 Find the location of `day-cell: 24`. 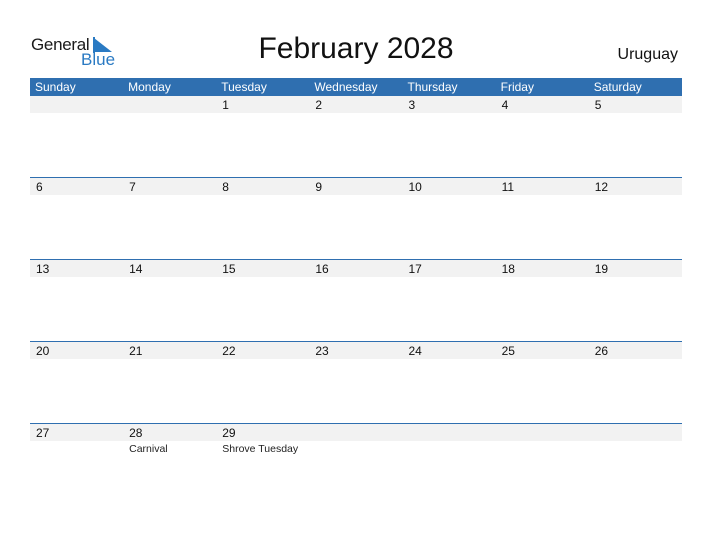

day-cell: 24 is located at coordinates (449, 350).